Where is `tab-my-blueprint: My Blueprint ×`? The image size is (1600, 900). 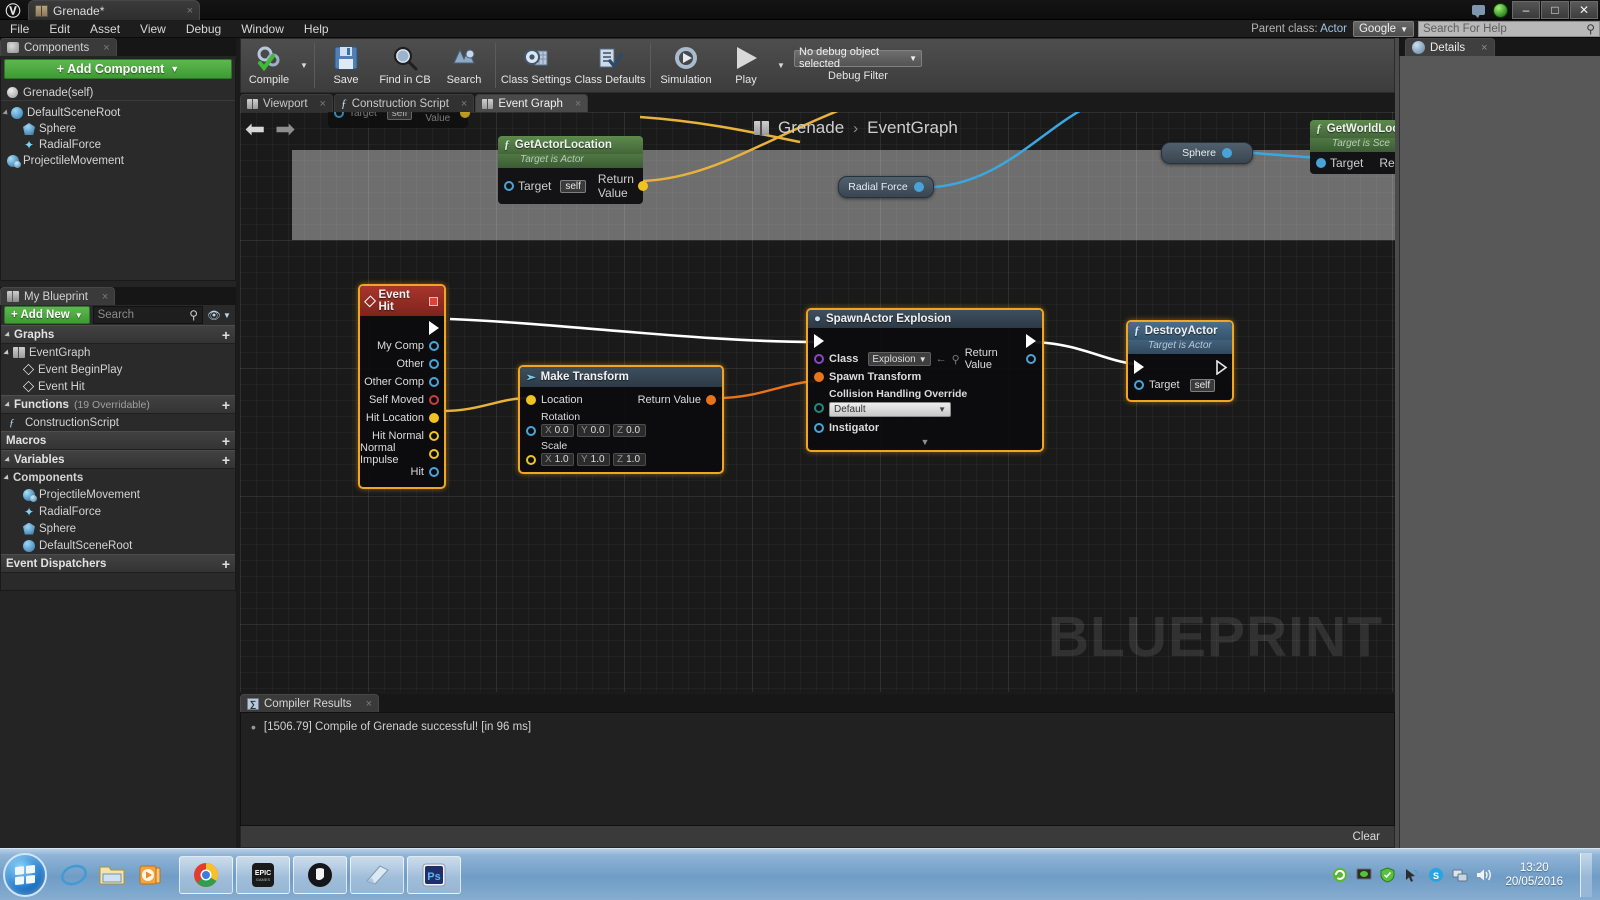 tab-my-blueprint: My Blueprint × is located at coordinates (58, 296).